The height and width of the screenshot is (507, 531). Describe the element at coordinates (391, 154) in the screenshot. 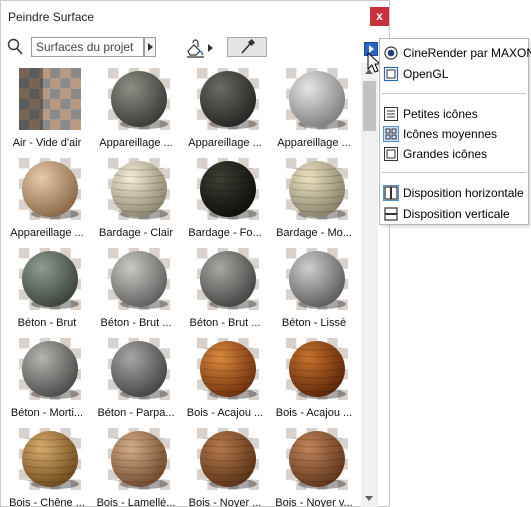

I see `large-icons-icon` at that location.